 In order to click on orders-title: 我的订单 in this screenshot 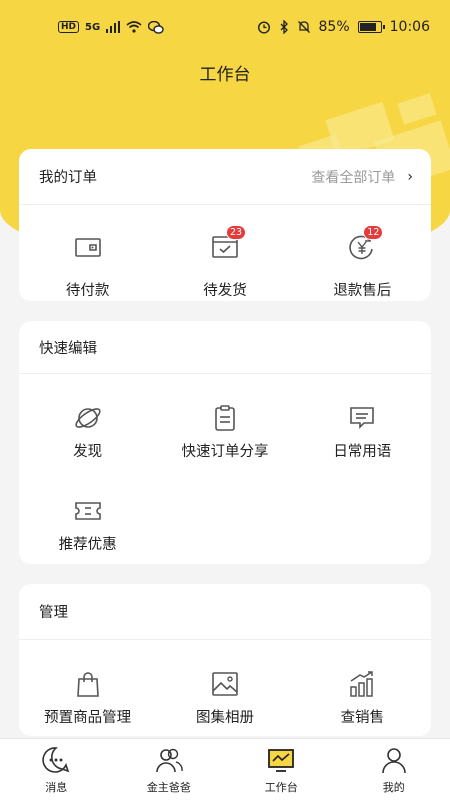, I will do `click(68, 178)`.